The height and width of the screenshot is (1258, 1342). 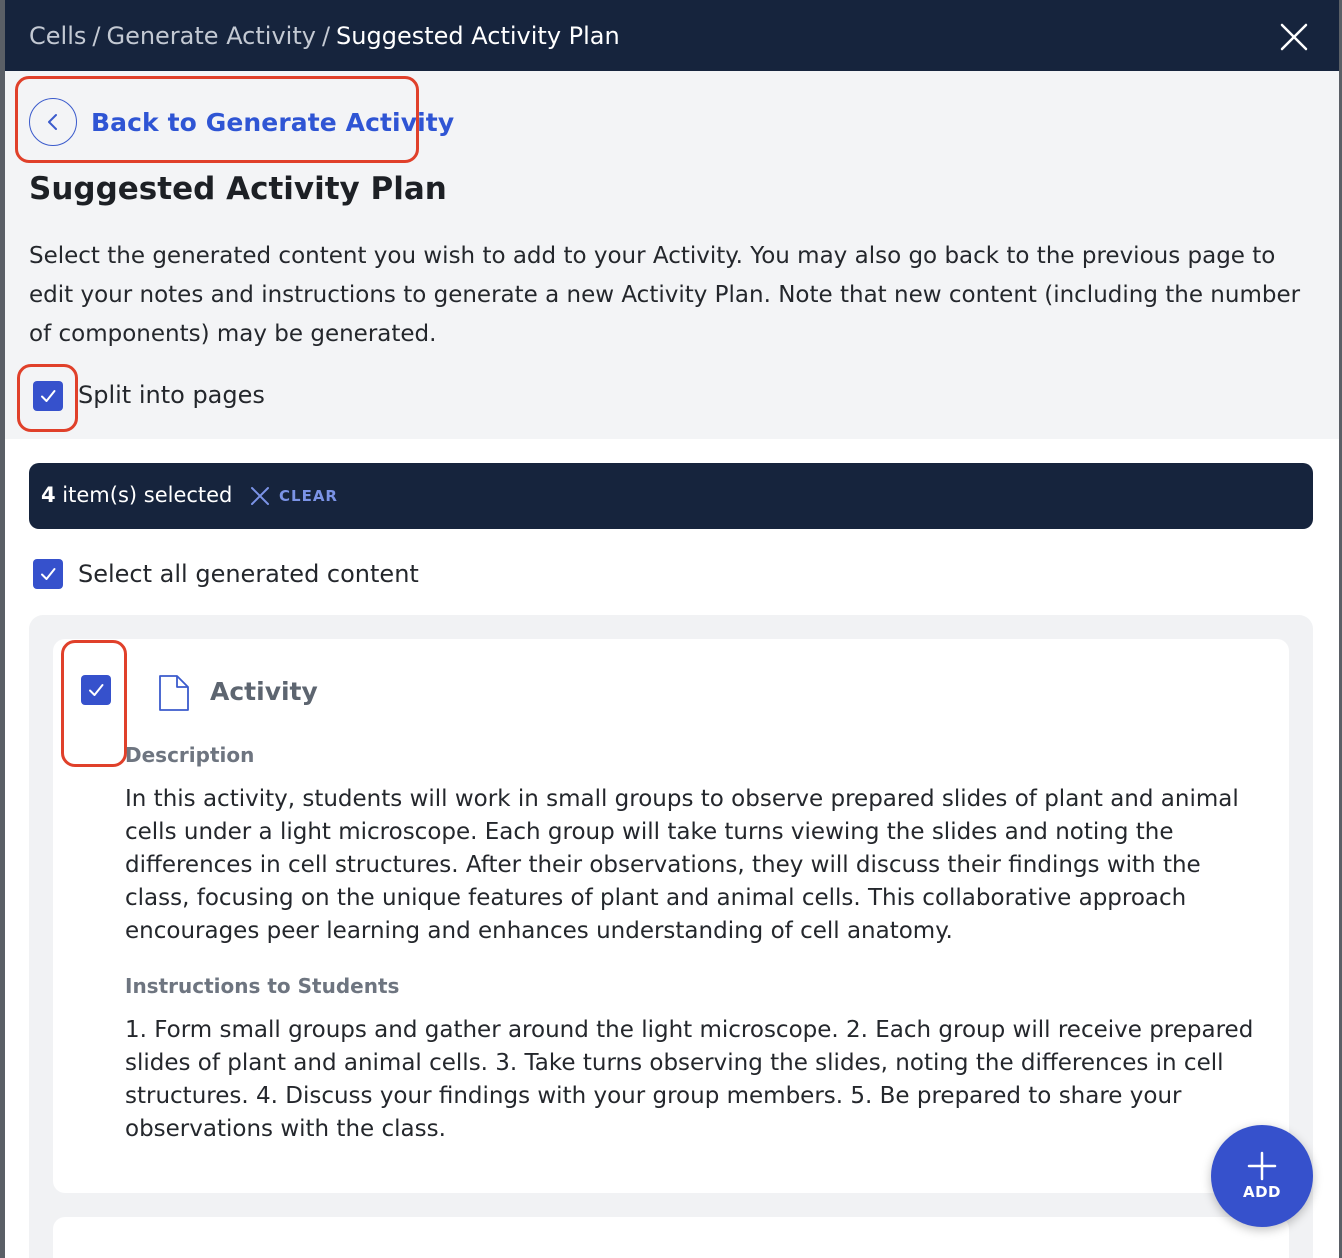 What do you see at coordinates (248, 574) in the screenshot?
I see `select-all-label: Select all generated content` at bounding box center [248, 574].